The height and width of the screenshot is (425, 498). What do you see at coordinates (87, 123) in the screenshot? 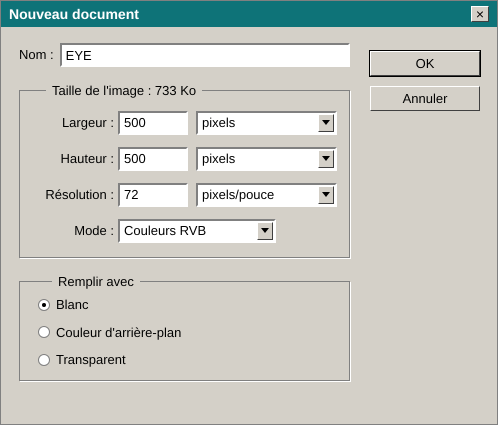
I see `field-label: Largeur :` at bounding box center [87, 123].